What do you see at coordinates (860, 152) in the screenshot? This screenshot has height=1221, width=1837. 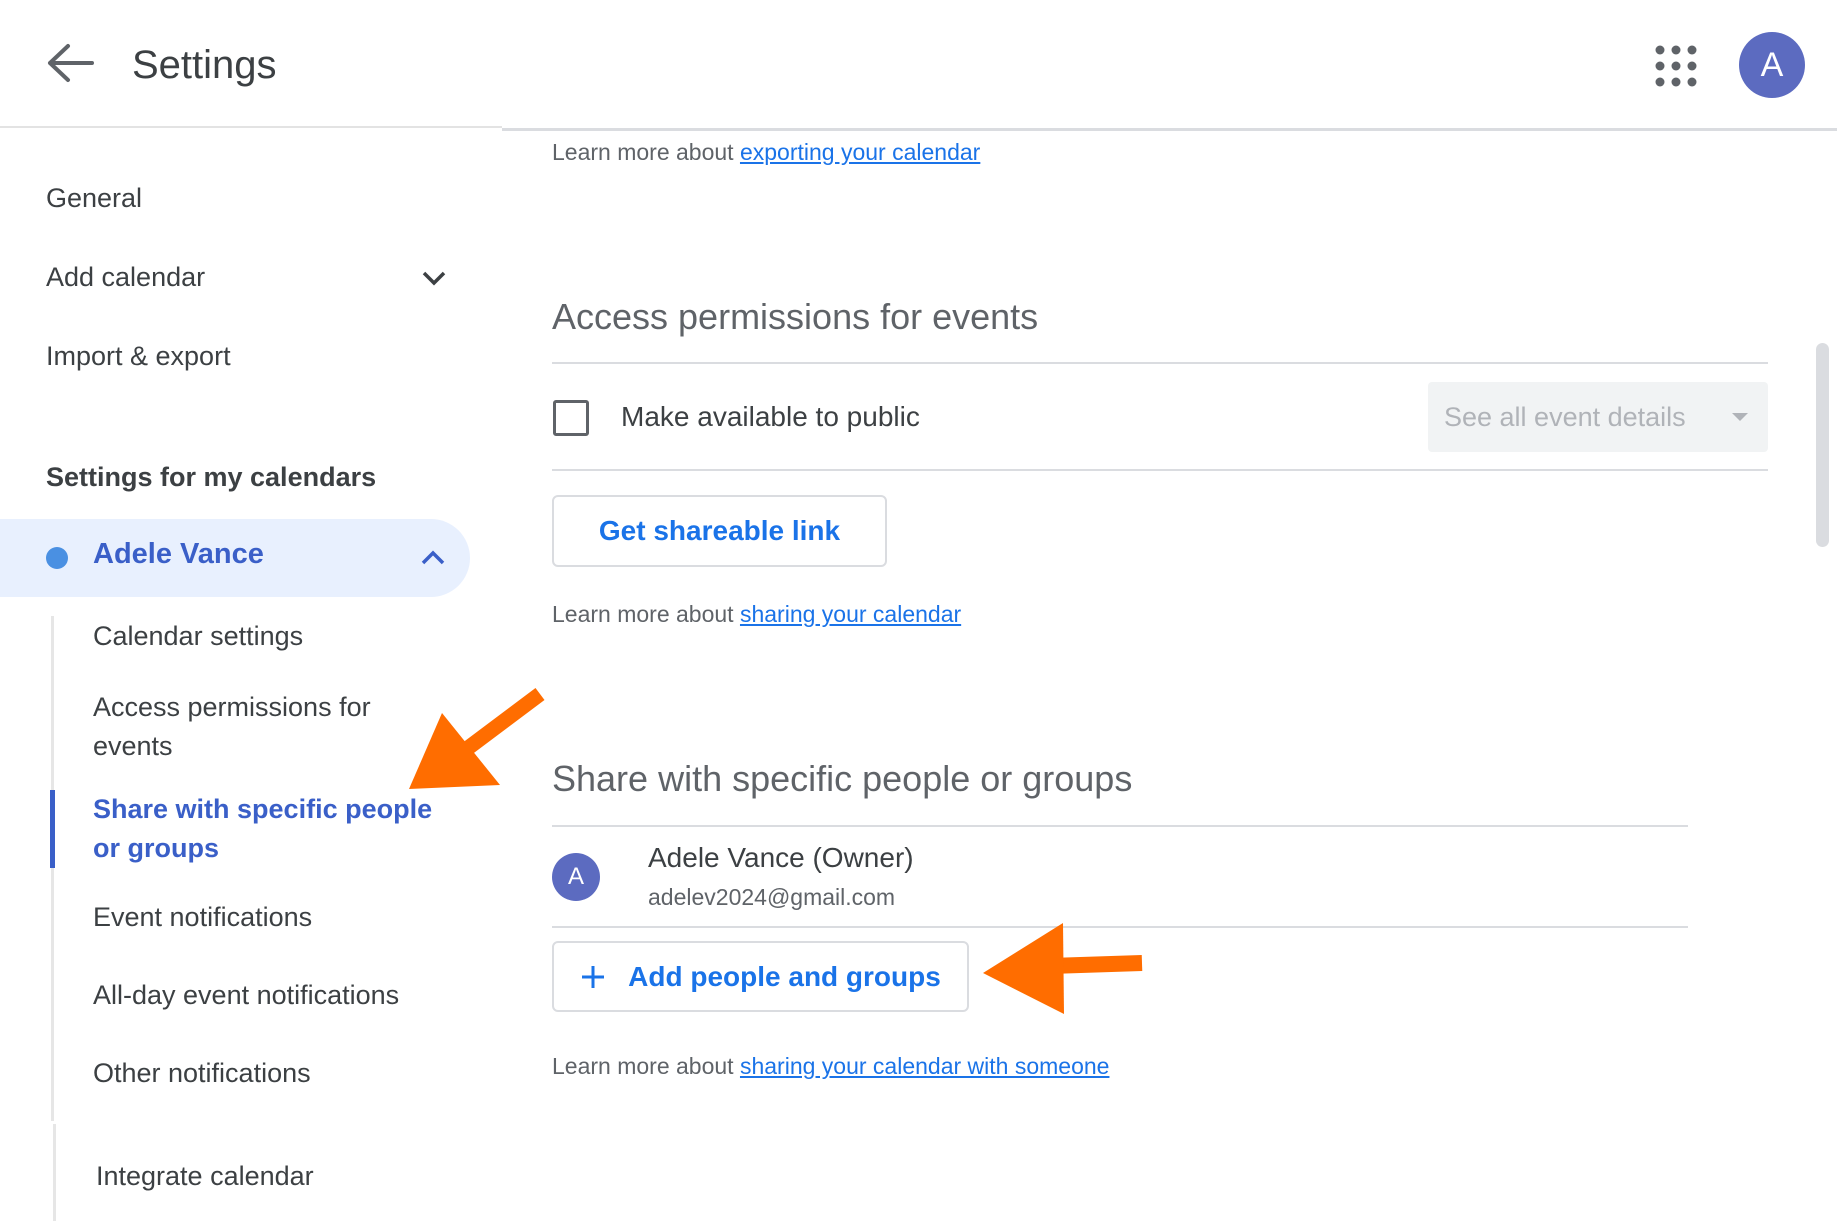 I see `exporting-calendar-link: exporting your calendar` at bounding box center [860, 152].